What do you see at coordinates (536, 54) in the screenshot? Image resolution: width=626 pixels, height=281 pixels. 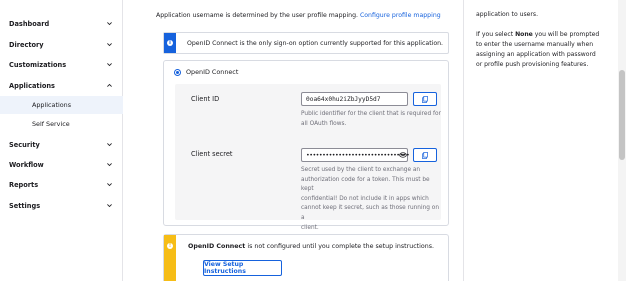 I see `aside-text: assigning an application with password` at bounding box center [536, 54].